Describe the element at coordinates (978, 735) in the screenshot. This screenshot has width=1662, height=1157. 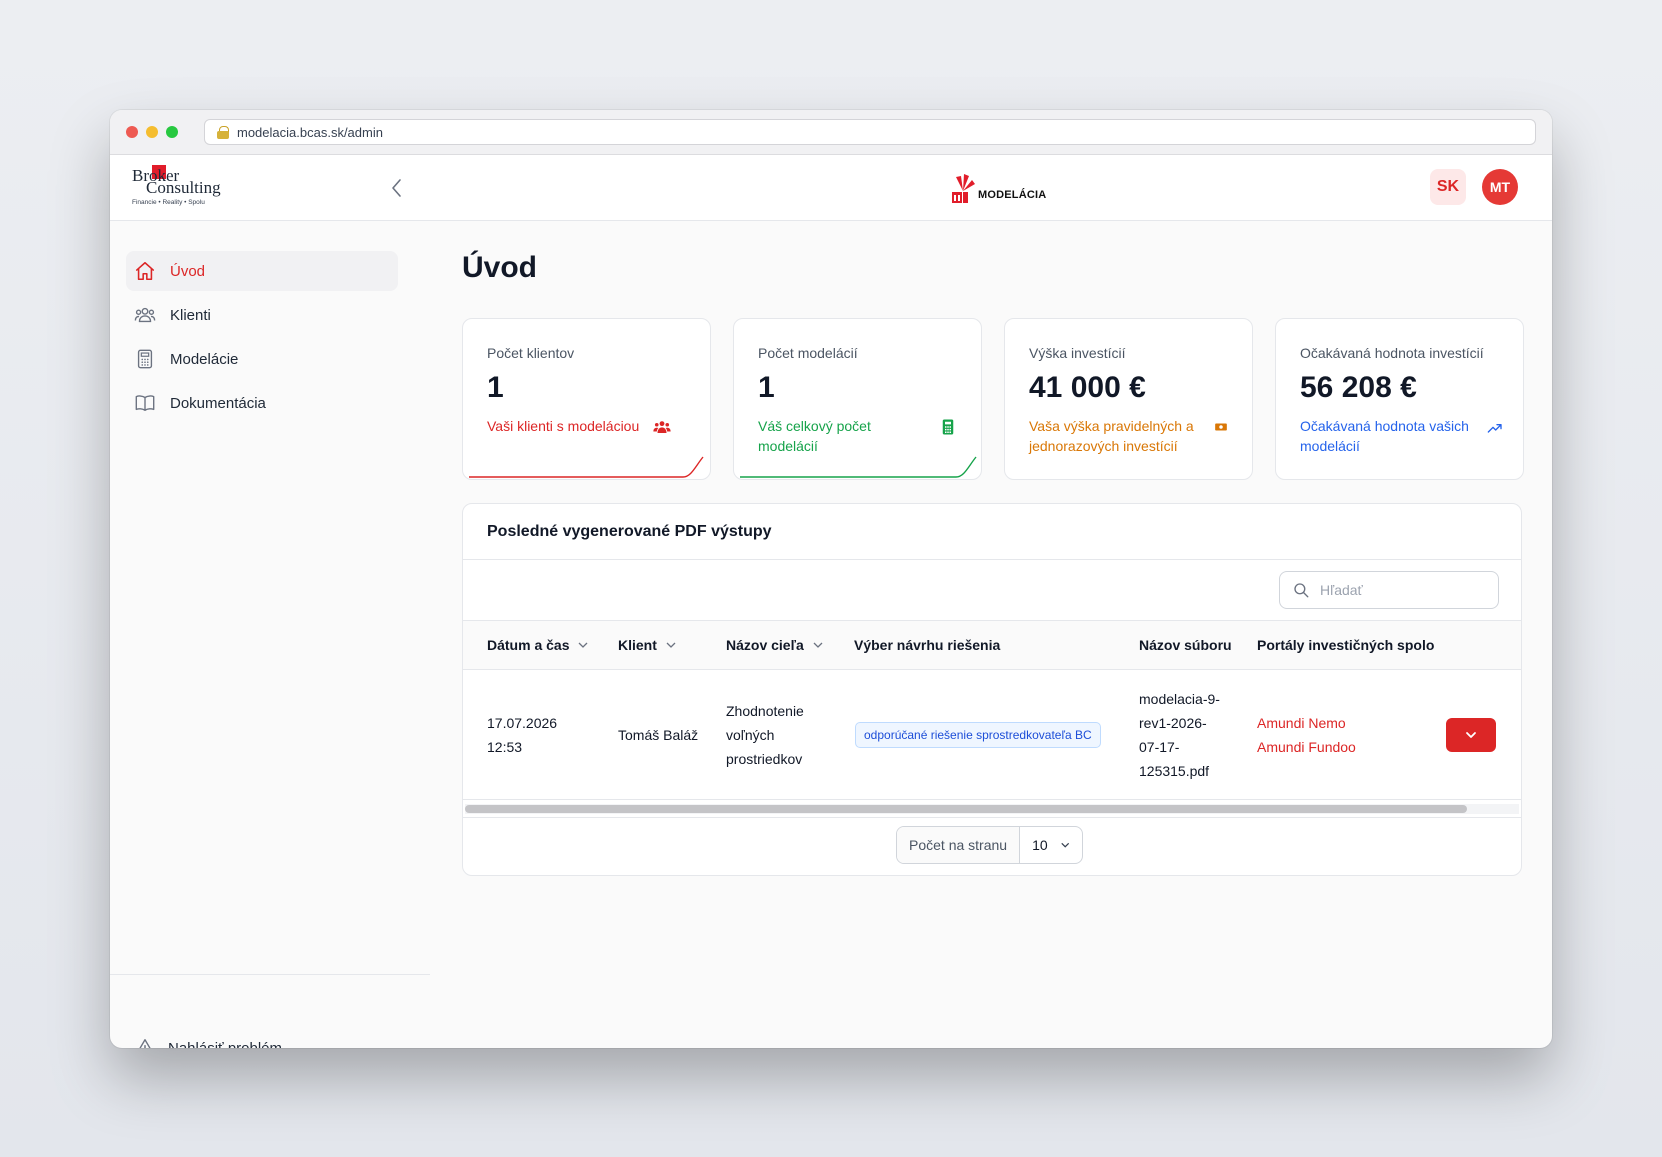
I see `solution-badge: odporúčané riešenie sprostredkovateľa BC` at that location.